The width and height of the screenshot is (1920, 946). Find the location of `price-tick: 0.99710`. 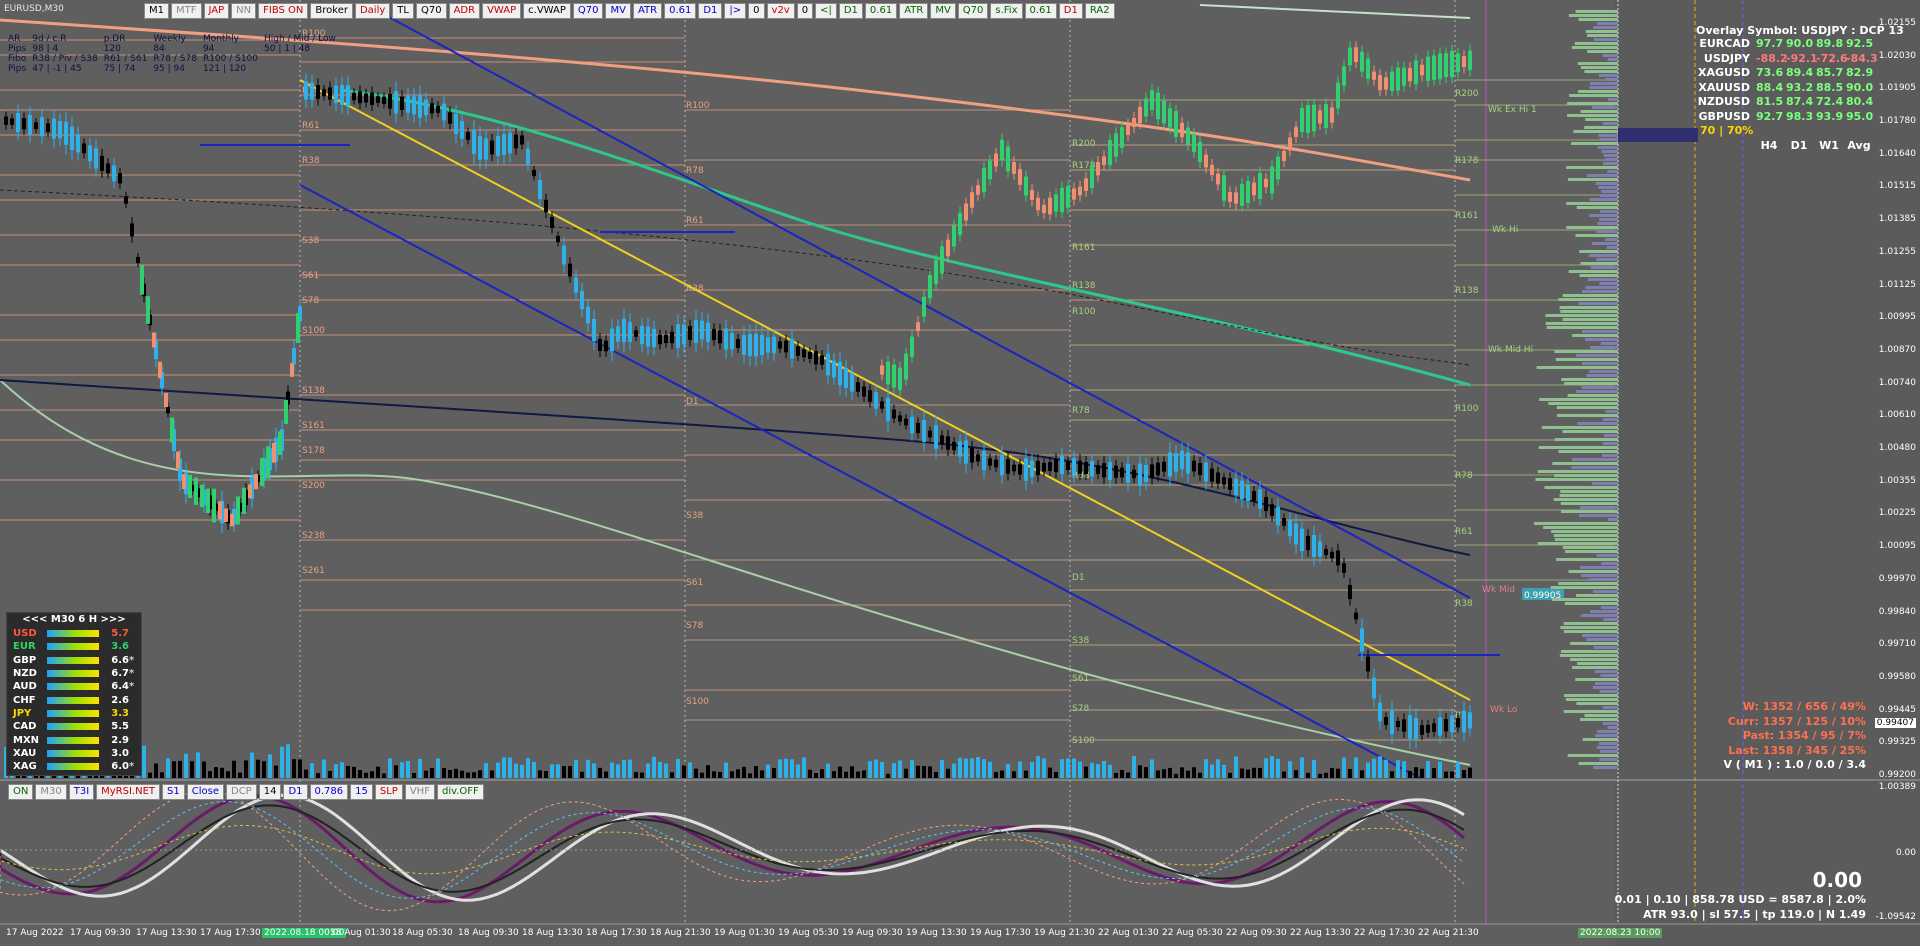

price-tick: 0.99710 is located at coordinates (1897, 644).